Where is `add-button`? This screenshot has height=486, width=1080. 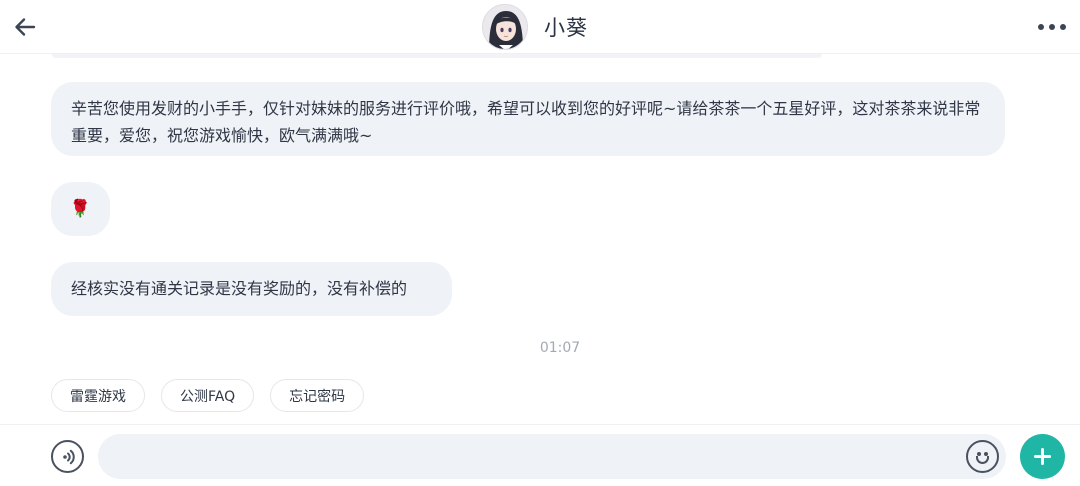 add-button is located at coordinates (1042, 456).